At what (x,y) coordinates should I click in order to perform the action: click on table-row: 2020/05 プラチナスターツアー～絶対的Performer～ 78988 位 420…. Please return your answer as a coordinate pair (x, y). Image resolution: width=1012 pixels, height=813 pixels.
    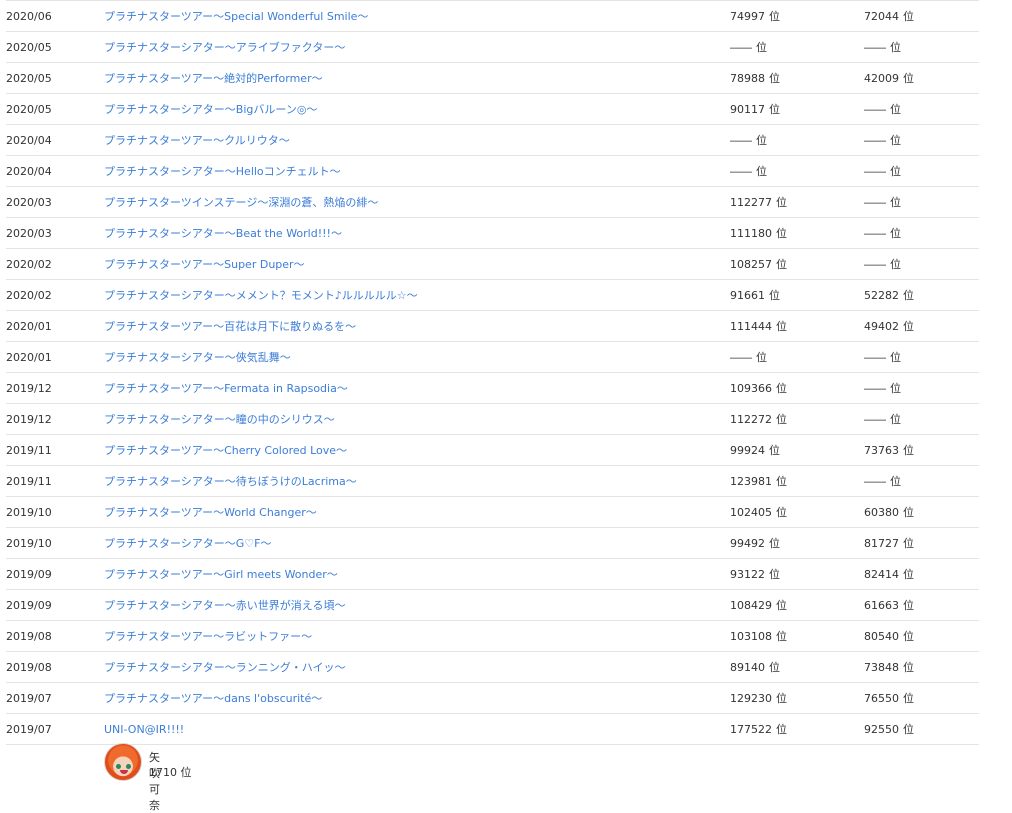
    Looking at the image, I should click on (492, 78).